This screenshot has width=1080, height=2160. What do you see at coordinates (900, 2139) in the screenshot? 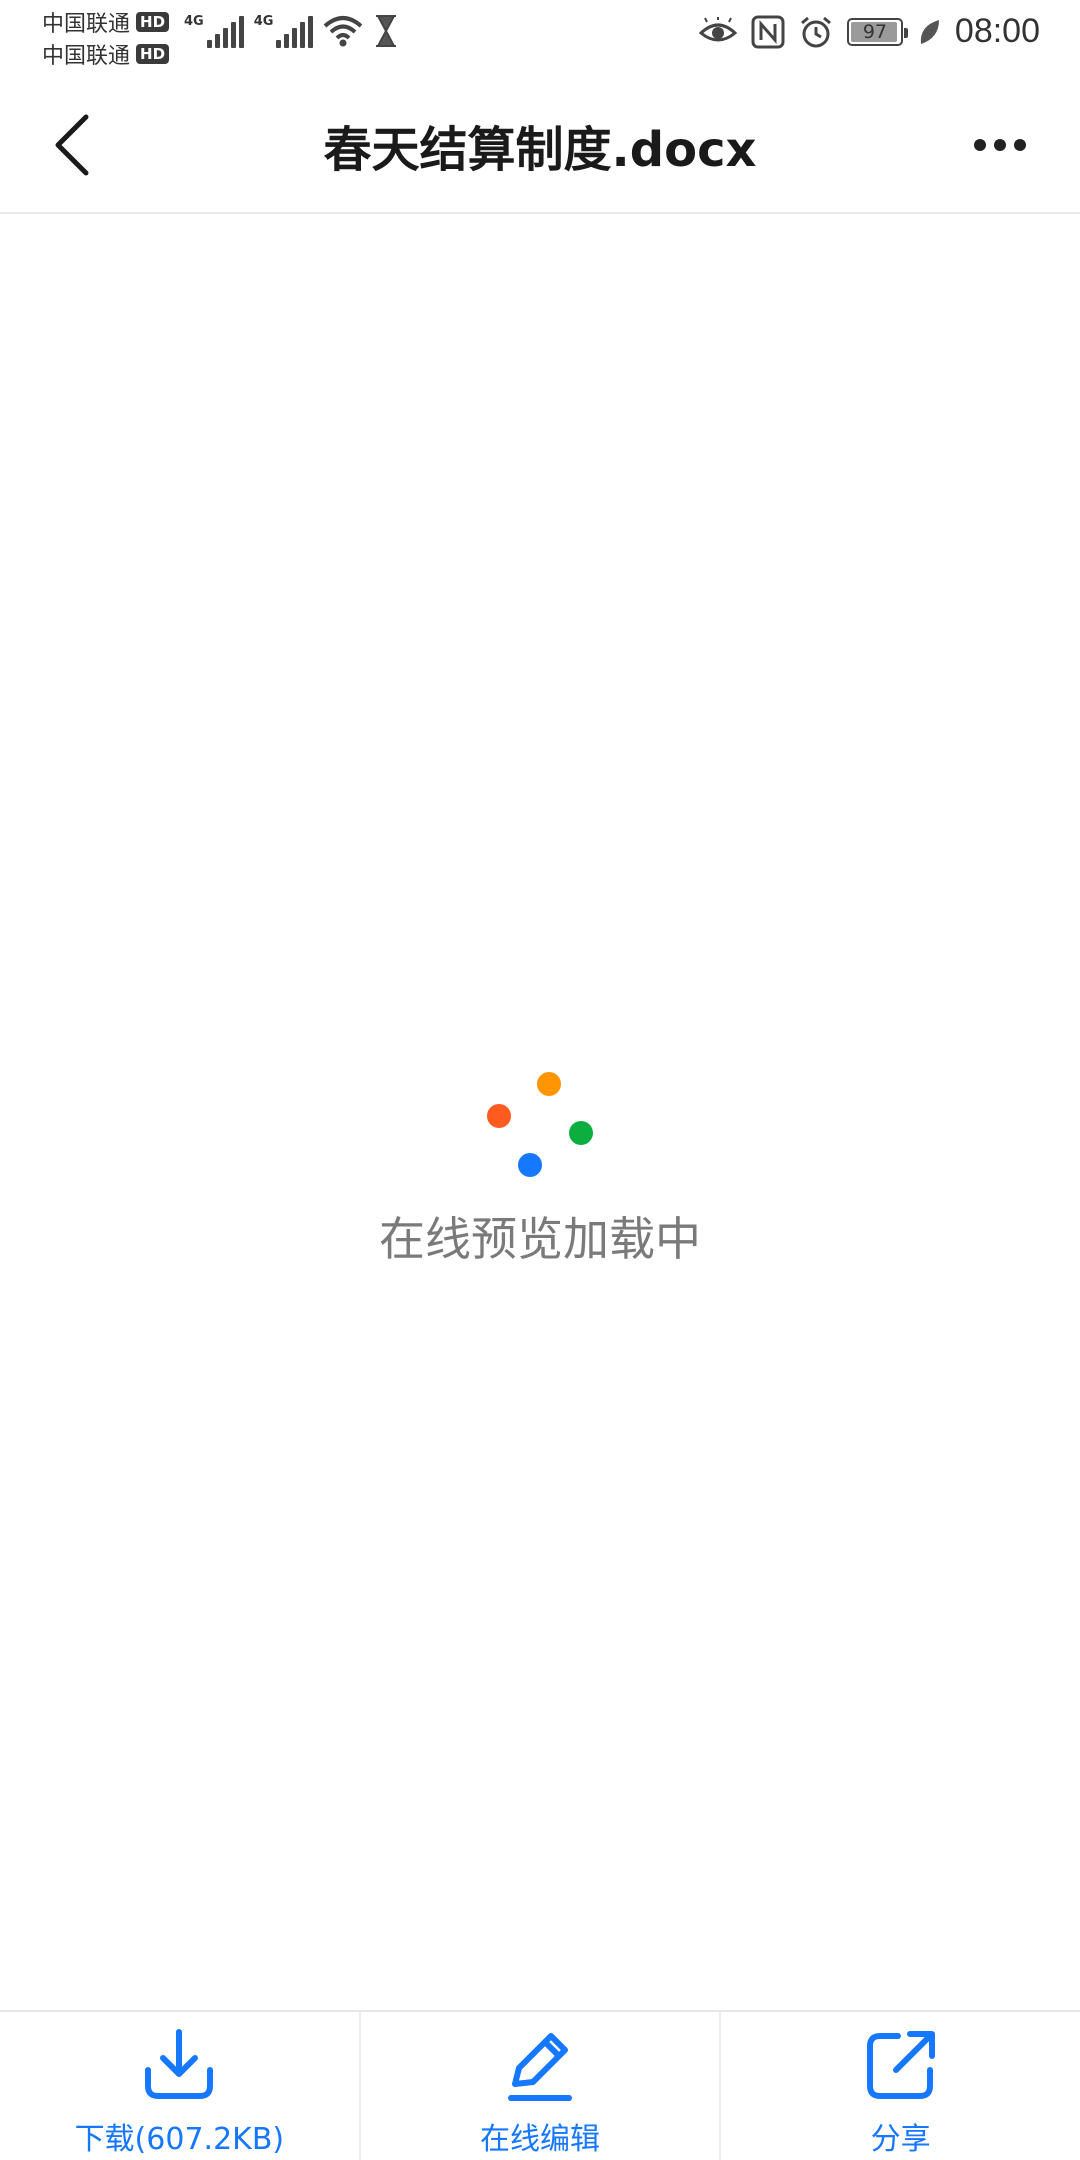
I see `share-label: 分享` at bounding box center [900, 2139].